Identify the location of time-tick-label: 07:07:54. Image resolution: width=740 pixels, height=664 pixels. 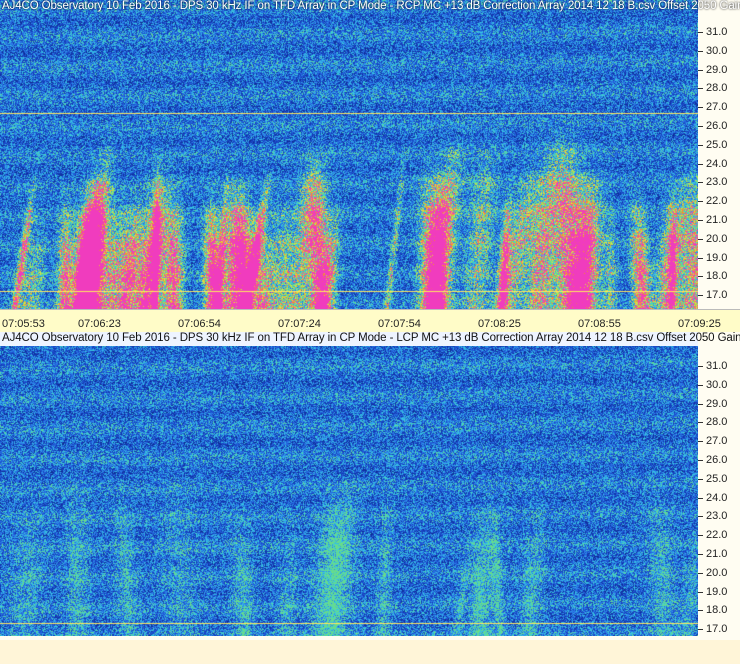
(399, 324).